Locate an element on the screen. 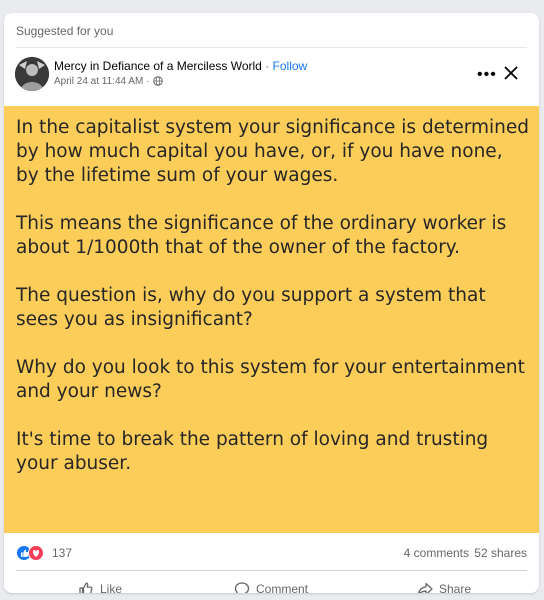 The image size is (544, 600). globe-icon is located at coordinates (158, 81).